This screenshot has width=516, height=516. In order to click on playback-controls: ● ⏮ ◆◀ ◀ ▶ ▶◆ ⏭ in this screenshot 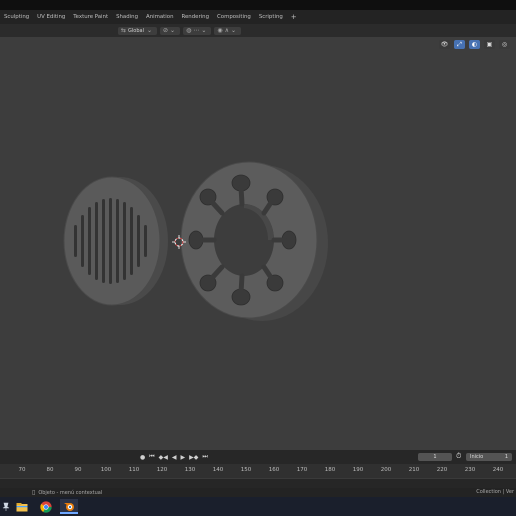, I will do `click(174, 457)`.